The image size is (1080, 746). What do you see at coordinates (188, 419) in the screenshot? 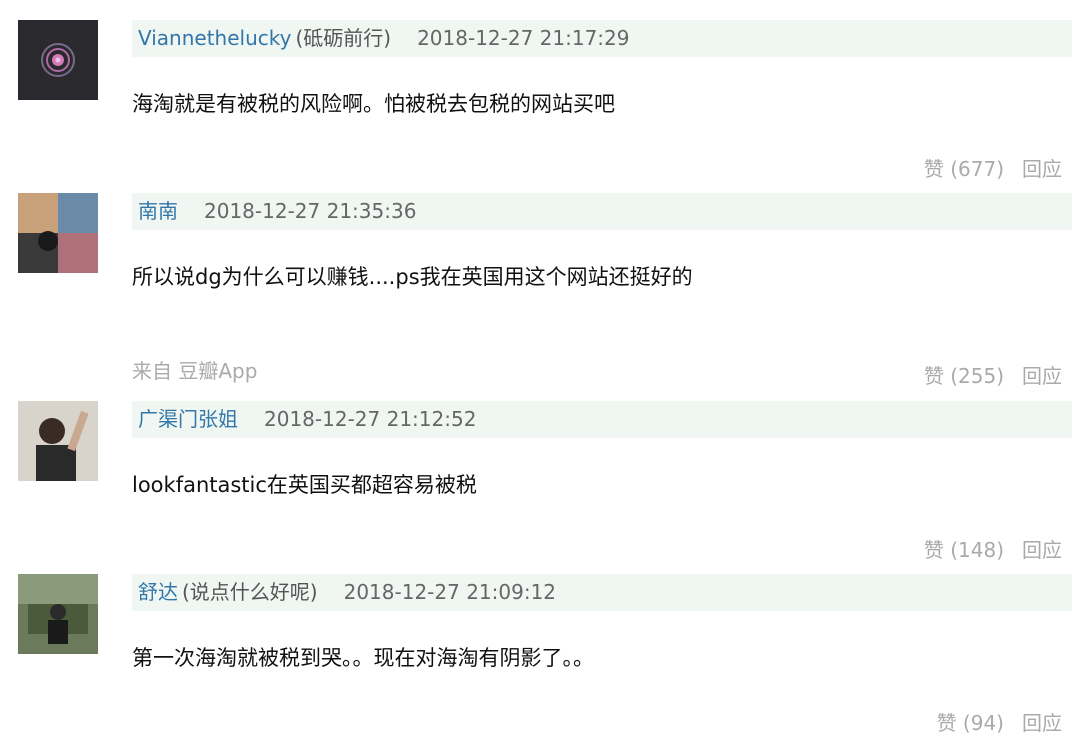
I see `author-link: 广渠门张姐` at bounding box center [188, 419].